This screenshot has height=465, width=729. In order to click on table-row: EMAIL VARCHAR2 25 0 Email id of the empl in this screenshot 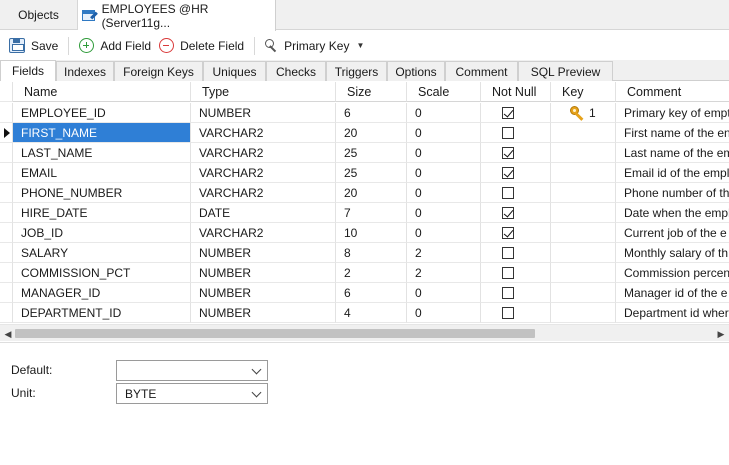, I will do `click(364, 173)`.